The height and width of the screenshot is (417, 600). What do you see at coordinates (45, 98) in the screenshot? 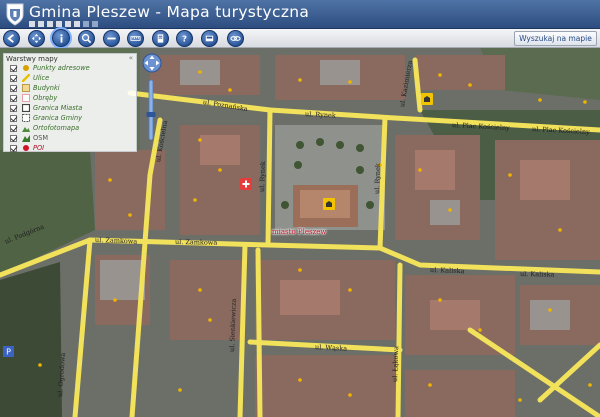
I see `layer-label: Obręby` at bounding box center [45, 98].